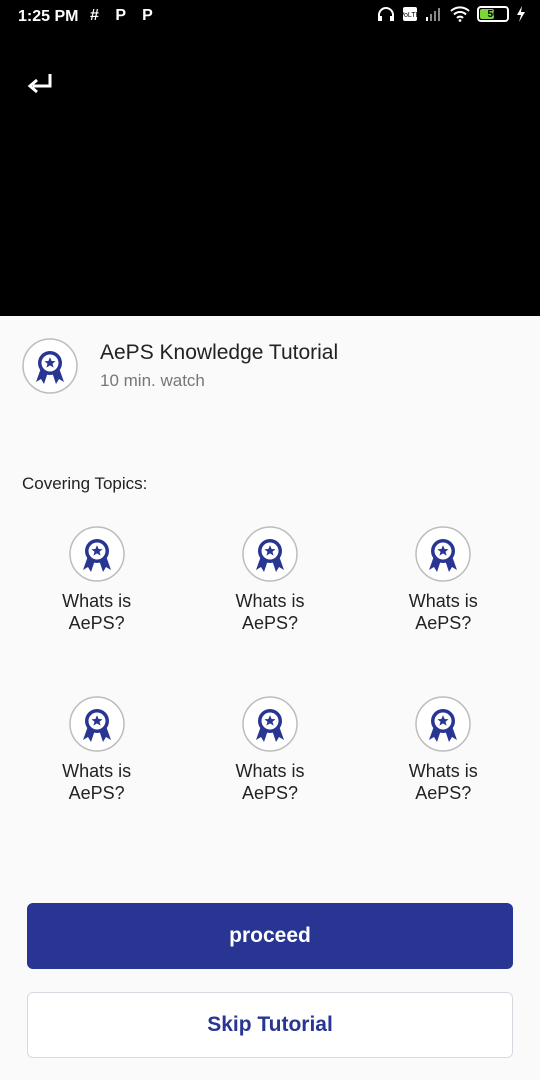 This screenshot has height=1080, width=540. Describe the element at coordinates (41, 85) in the screenshot. I see `return-arrow-icon` at that location.